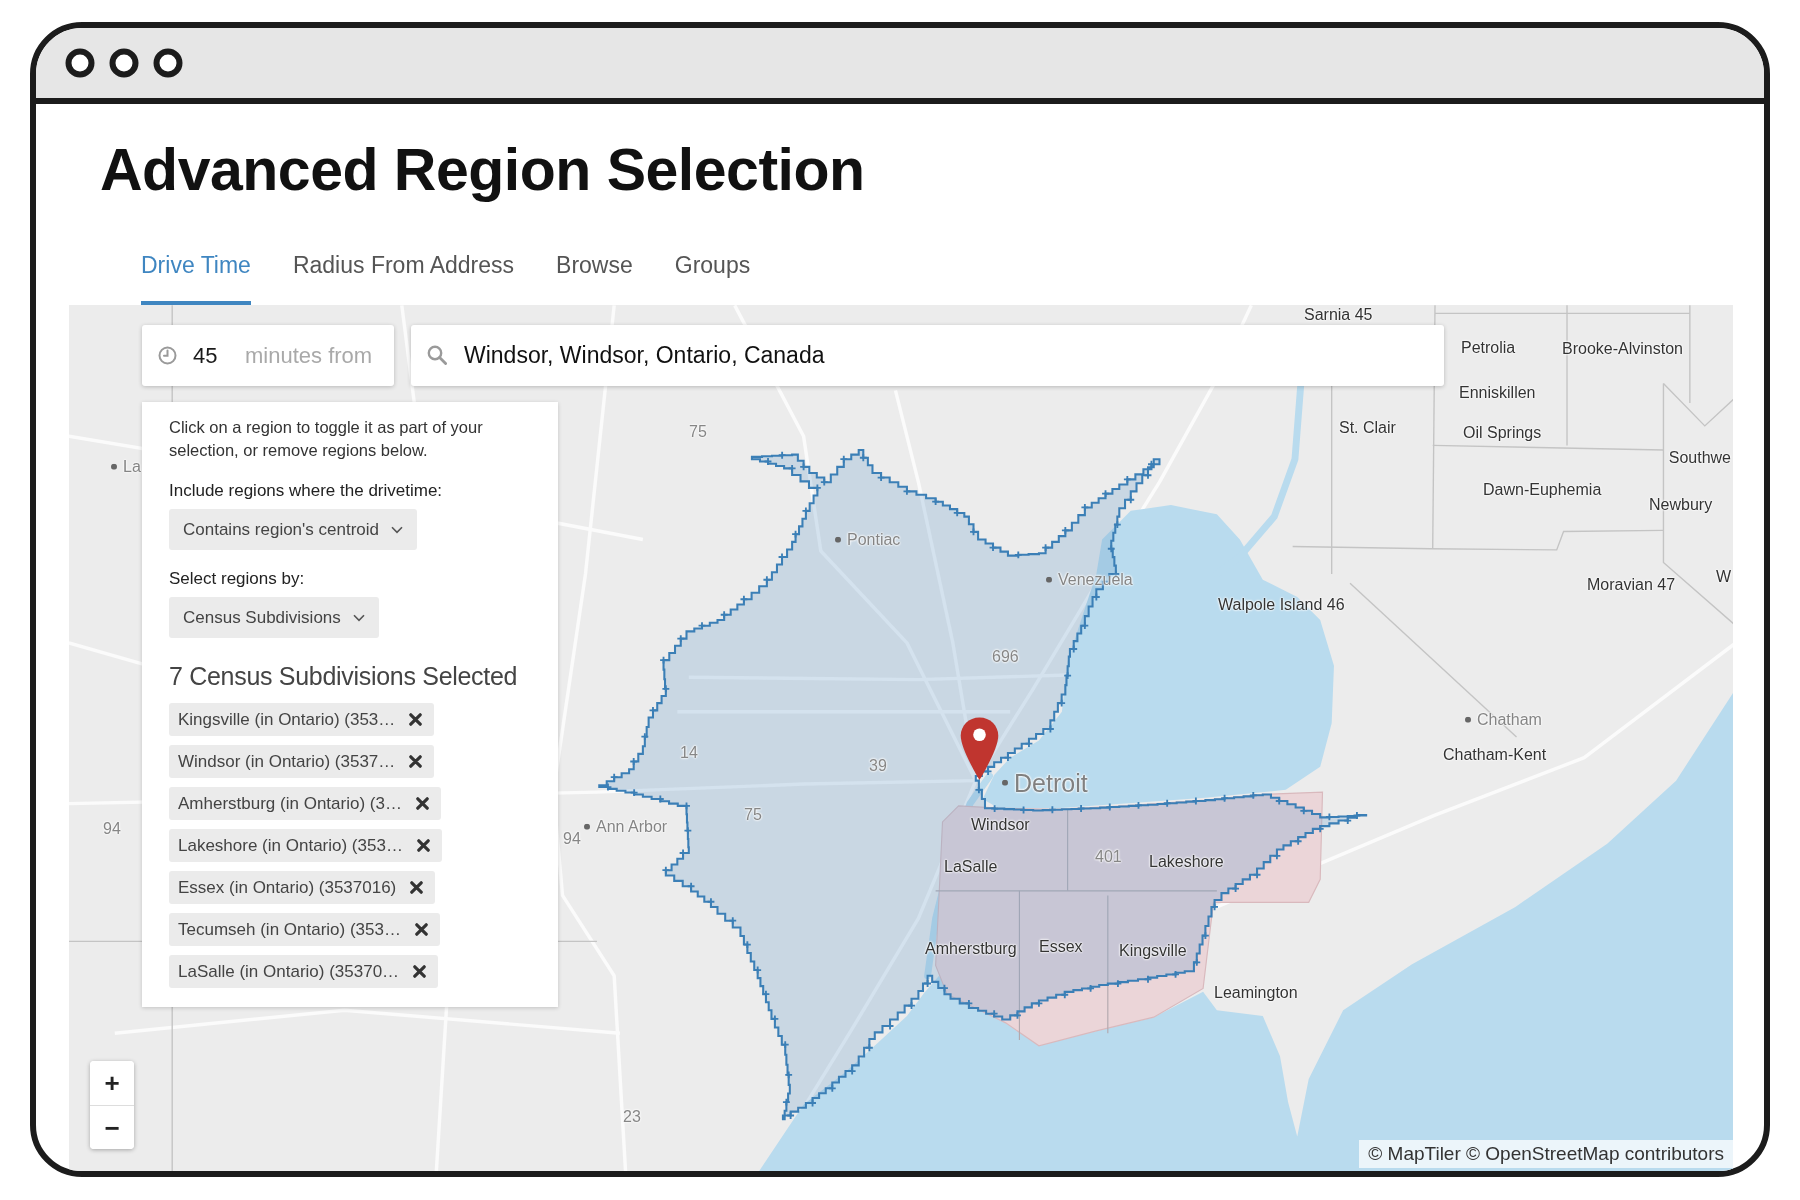 Image resolution: width=1800 pixels, height=1200 pixels. Describe the element at coordinates (971, 867) in the screenshot. I see `place-label: LaSalle` at that location.